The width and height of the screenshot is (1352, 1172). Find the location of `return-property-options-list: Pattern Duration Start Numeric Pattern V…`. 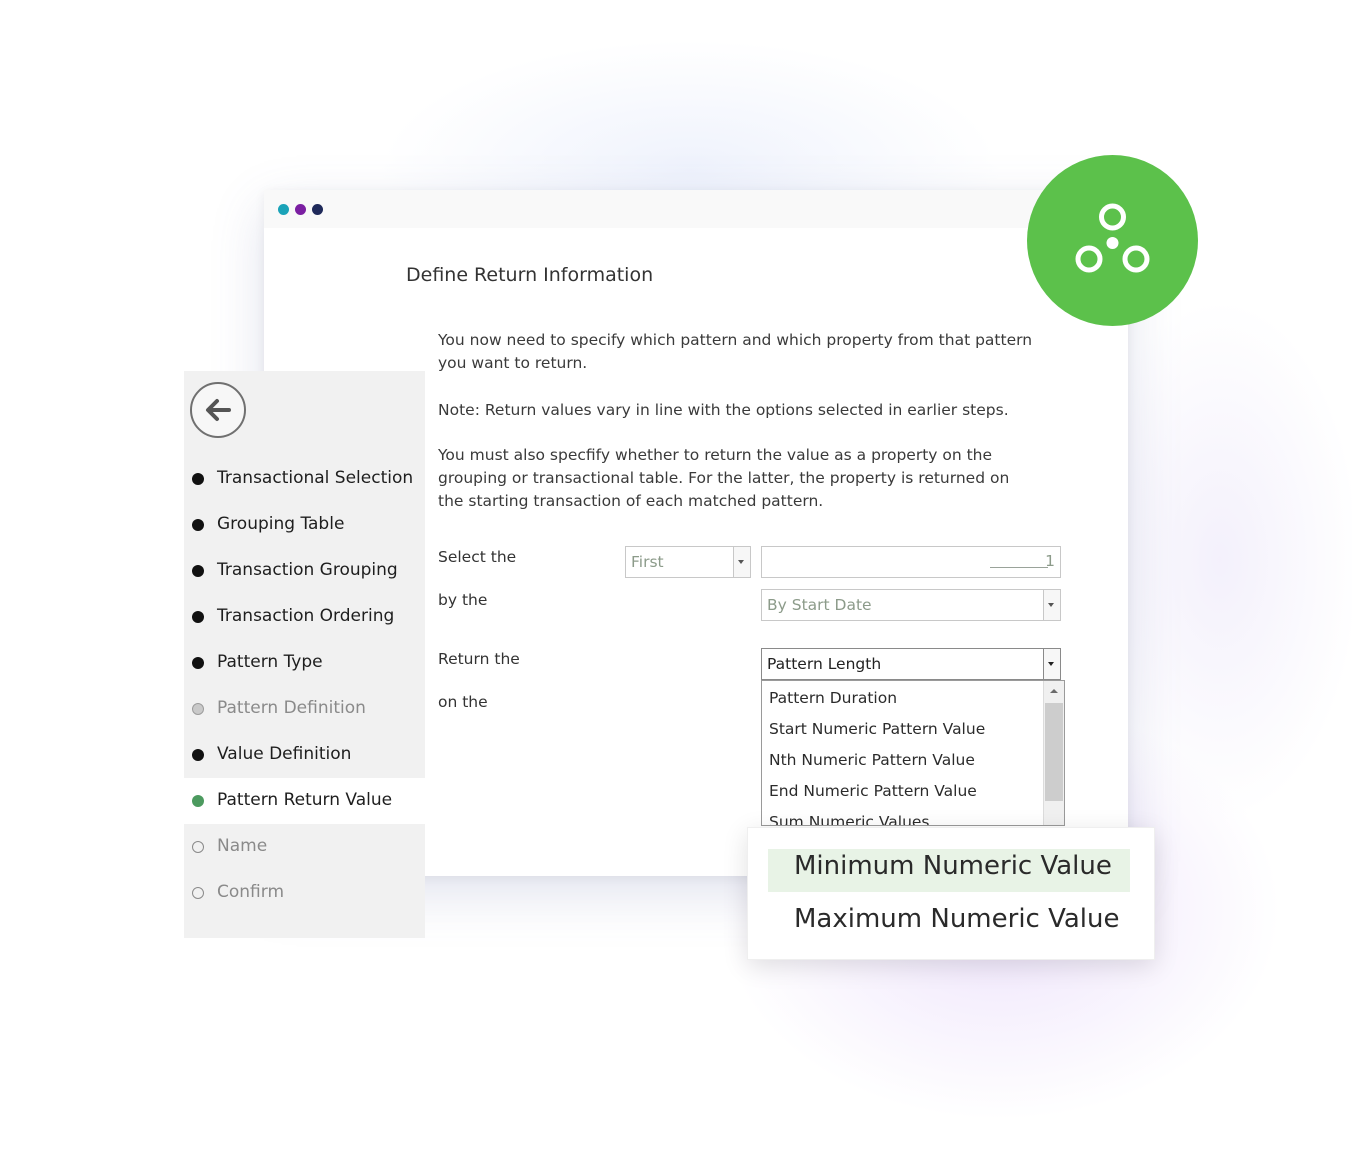

return-property-options-list: Pattern Duration Start Numeric Pattern V… is located at coordinates (913, 753).